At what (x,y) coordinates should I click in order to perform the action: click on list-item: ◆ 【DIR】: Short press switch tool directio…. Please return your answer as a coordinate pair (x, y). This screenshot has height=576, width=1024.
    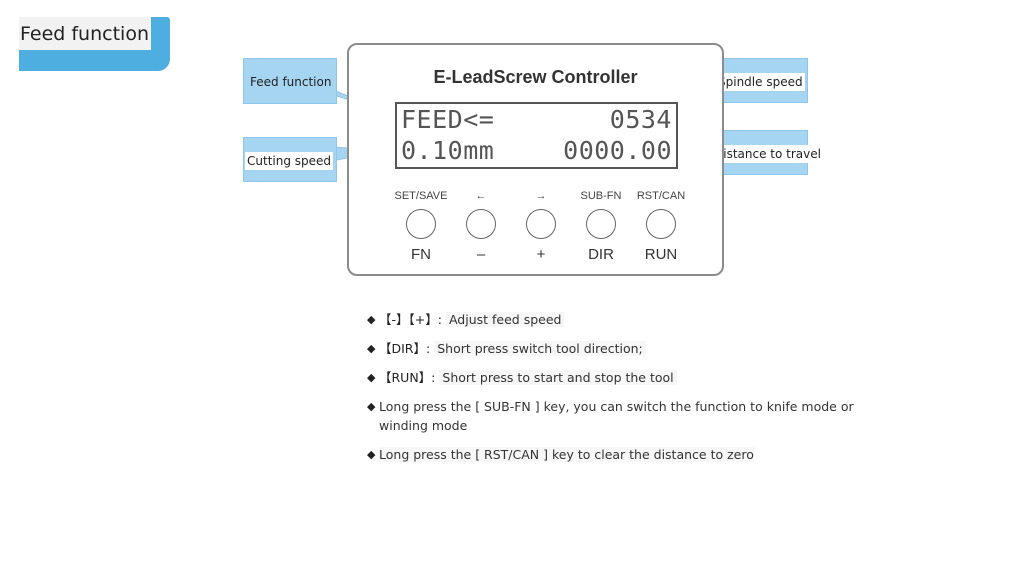
    Looking at the image, I should click on (622, 348).